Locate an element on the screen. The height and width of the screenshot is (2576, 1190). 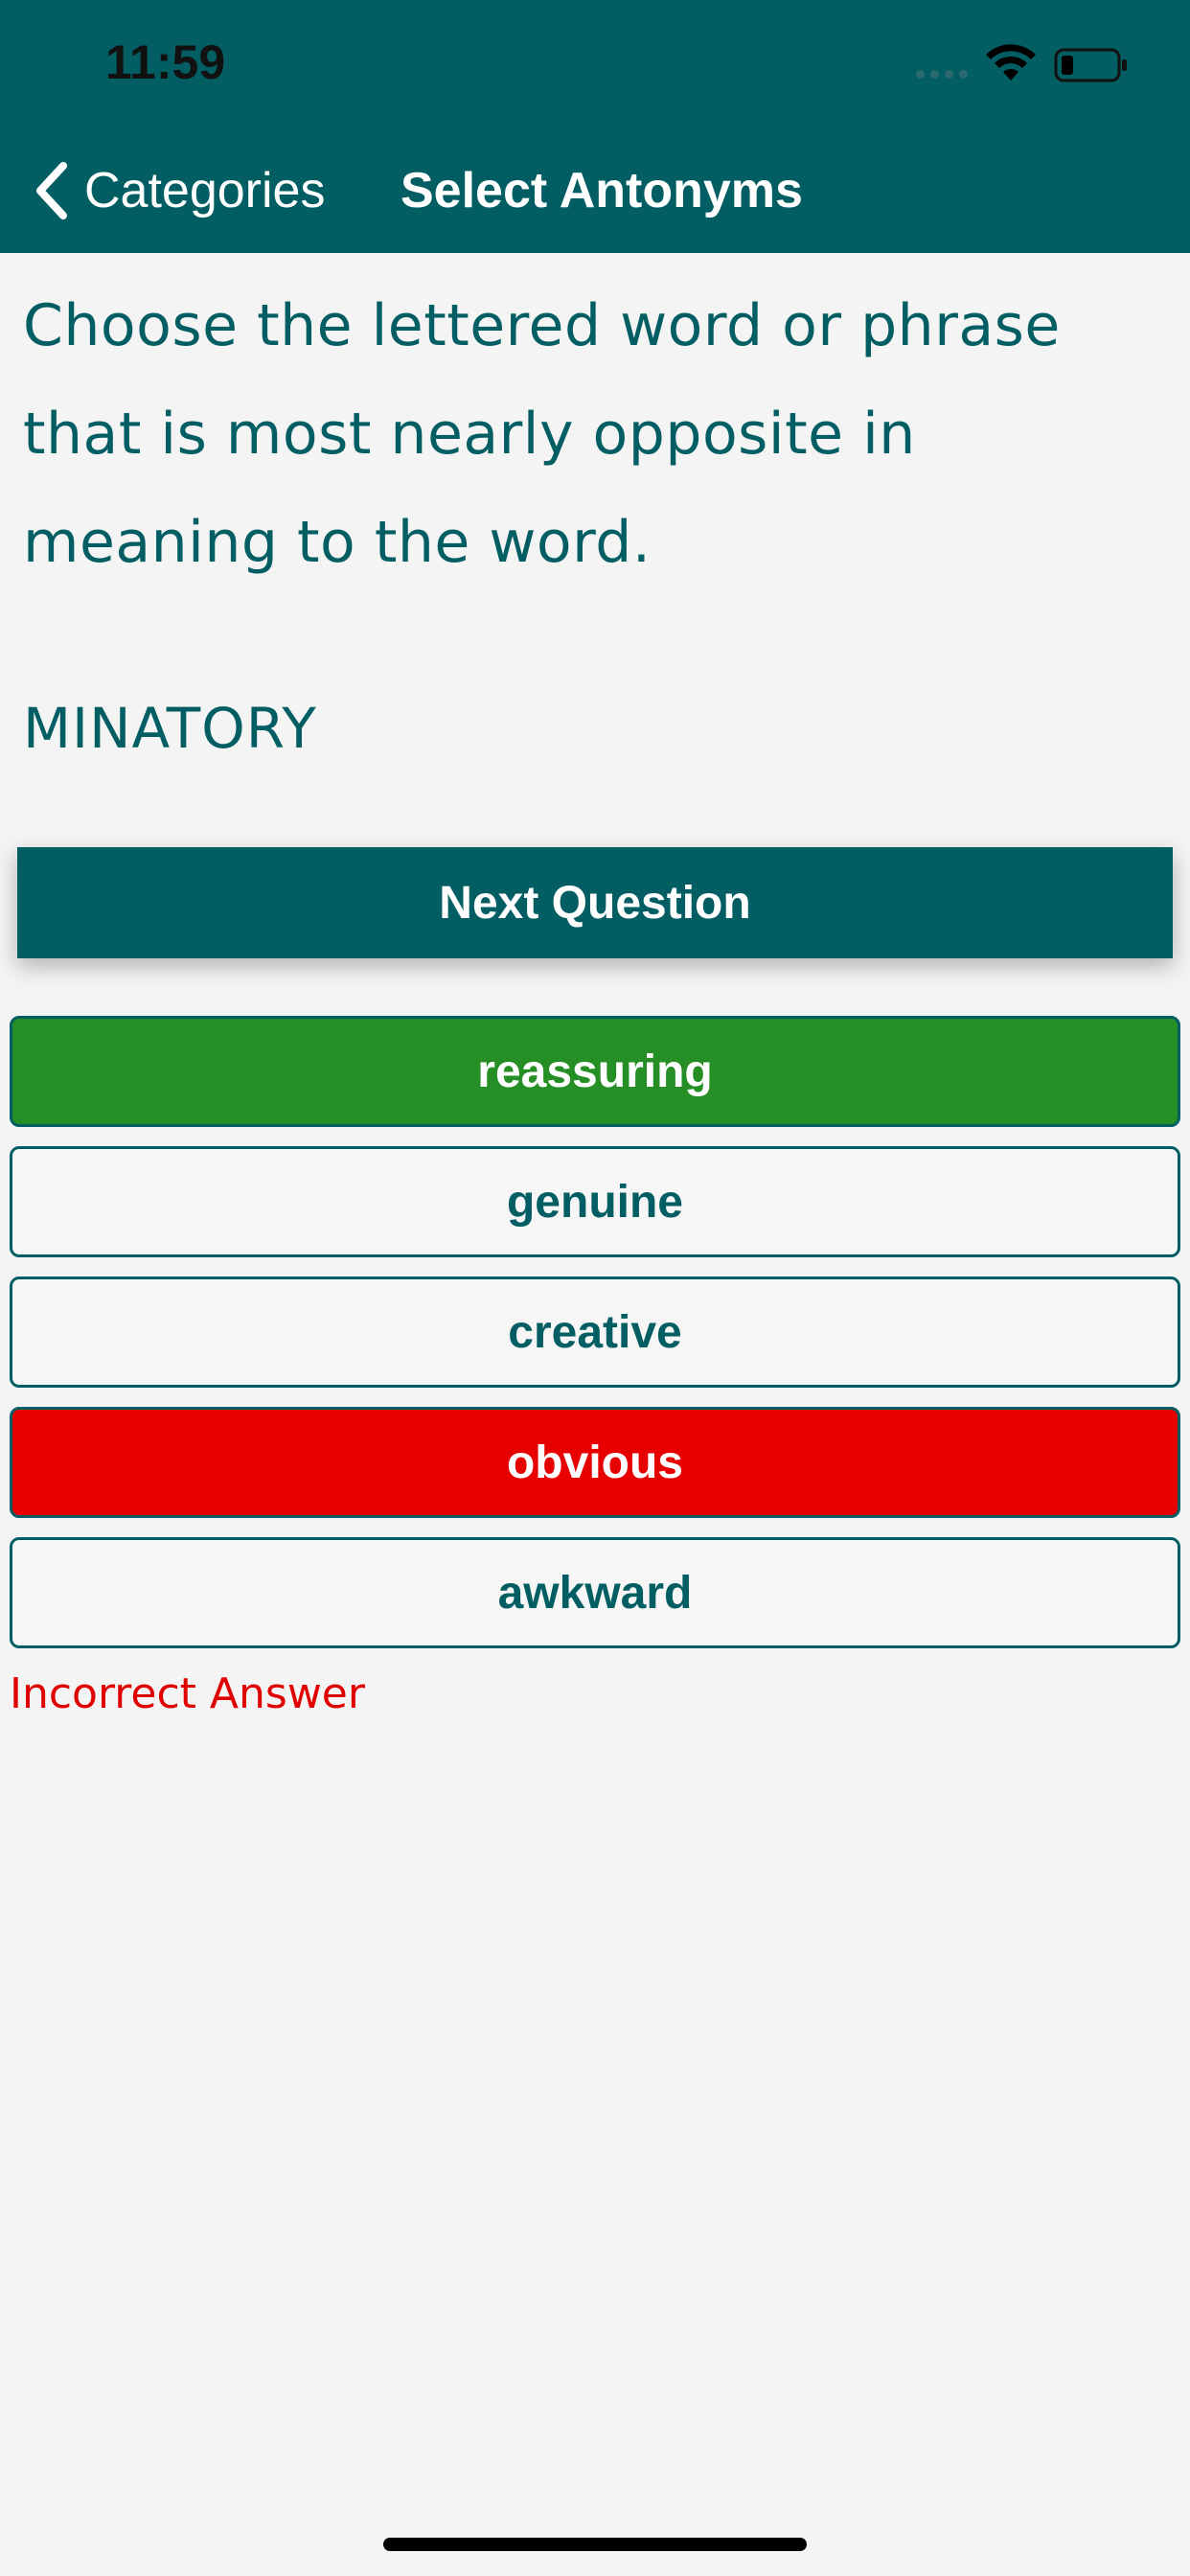
back-button: Categories is located at coordinates (179, 190).